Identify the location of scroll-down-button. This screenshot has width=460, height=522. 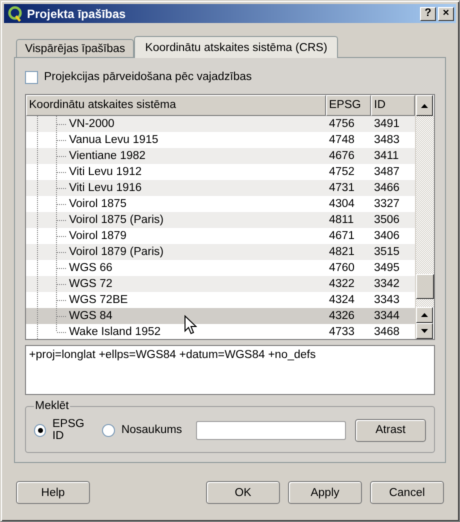
(424, 331).